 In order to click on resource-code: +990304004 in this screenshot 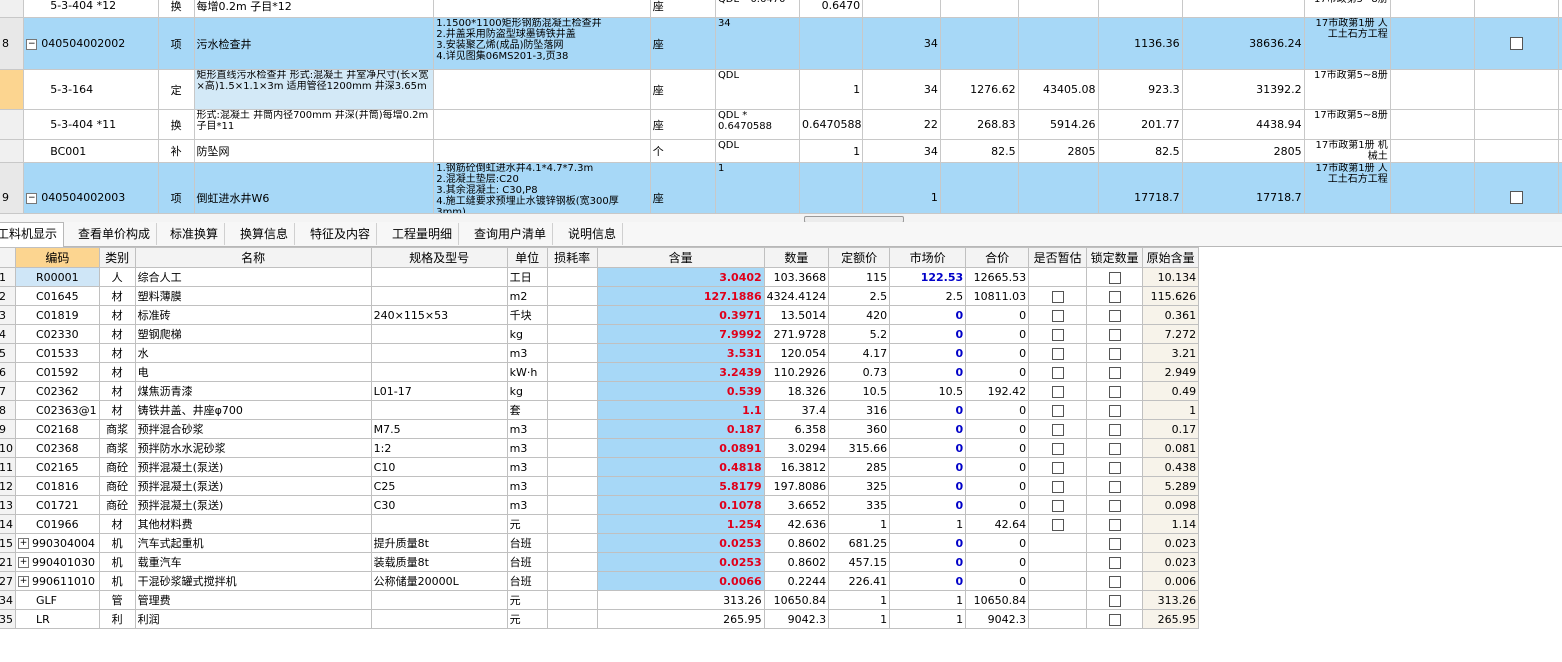, I will do `click(57, 543)`.